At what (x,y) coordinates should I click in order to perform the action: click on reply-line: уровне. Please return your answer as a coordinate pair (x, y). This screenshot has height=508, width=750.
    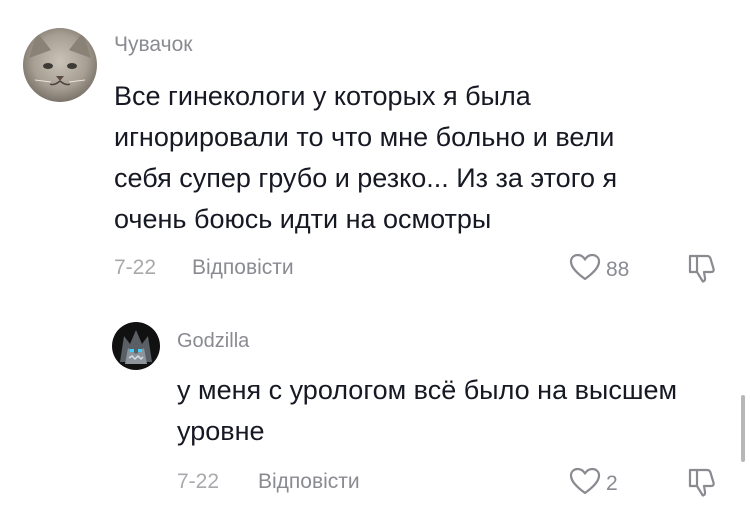
    Looking at the image, I should click on (221, 431).